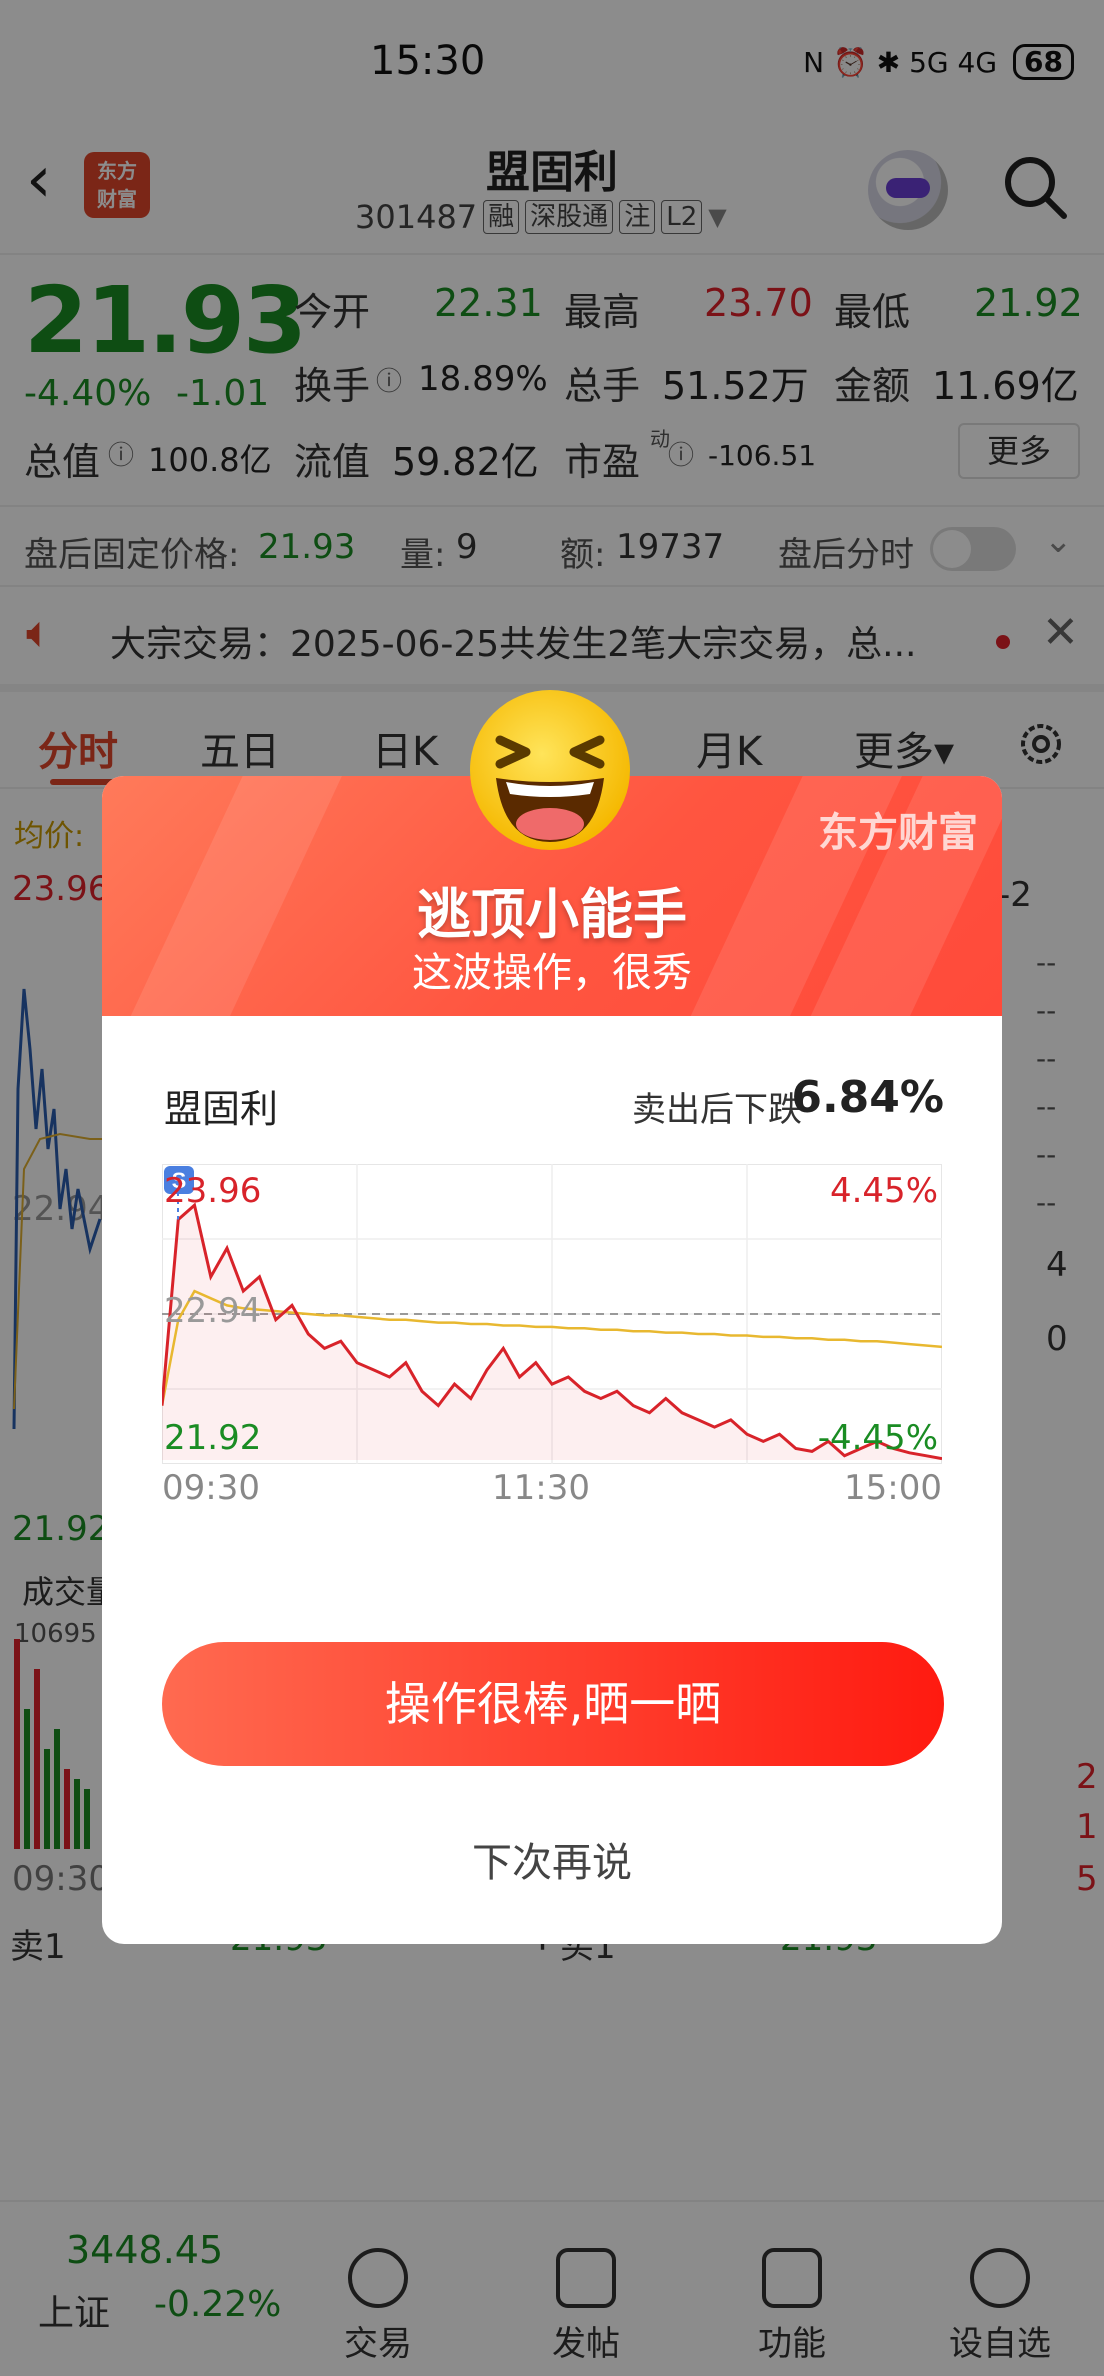 This screenshot has height=2376, width=1104. What do you see at coordinates (212, 1191) in the screenshot?
I see `y-top-label: 23.96` at bounding box center [212, 1191].